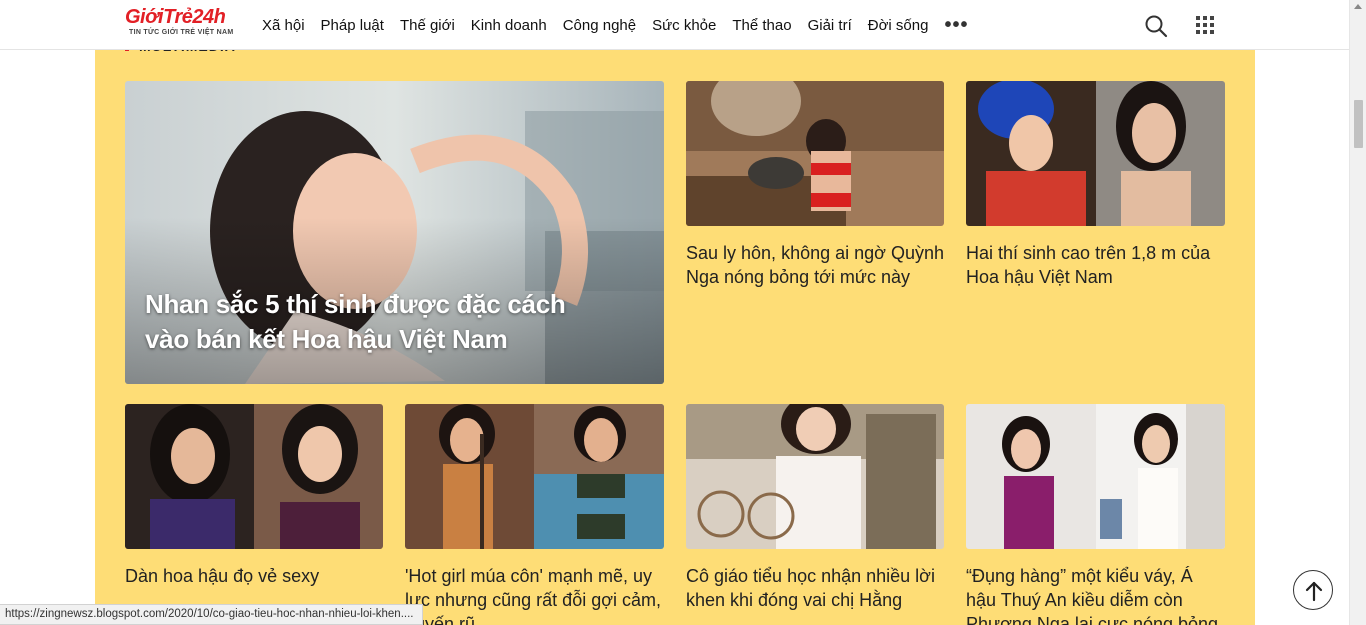 This screenshot has width=1366, height=625. What do you see at coordinates (181, 32) in the screenshot?
I see `logo-tagline: TIN TỨC GIỚI TRẺ VIỆT NAM` at bounding box center [181, 32].